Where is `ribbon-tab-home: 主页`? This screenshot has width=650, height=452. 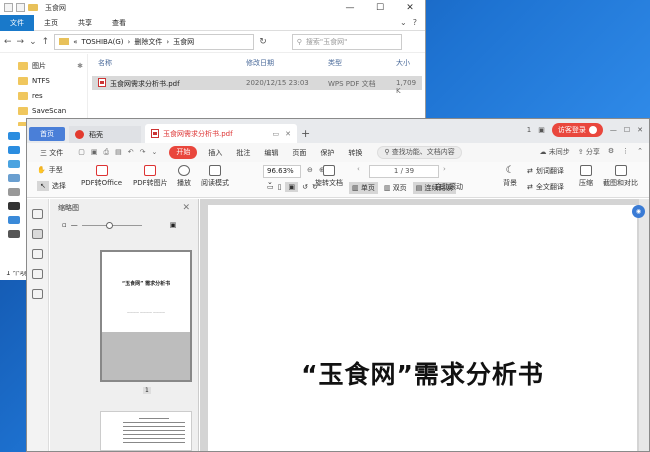 ribbon-tab-home: 主页 is located at coordinates (51, 23).